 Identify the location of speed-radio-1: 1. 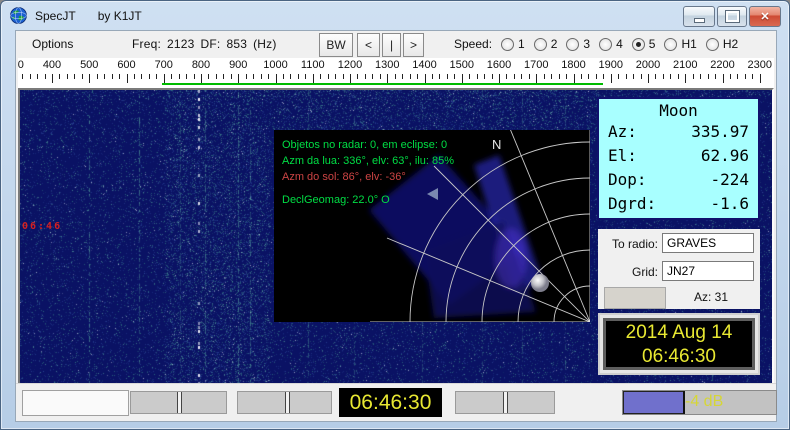
(513, 44).